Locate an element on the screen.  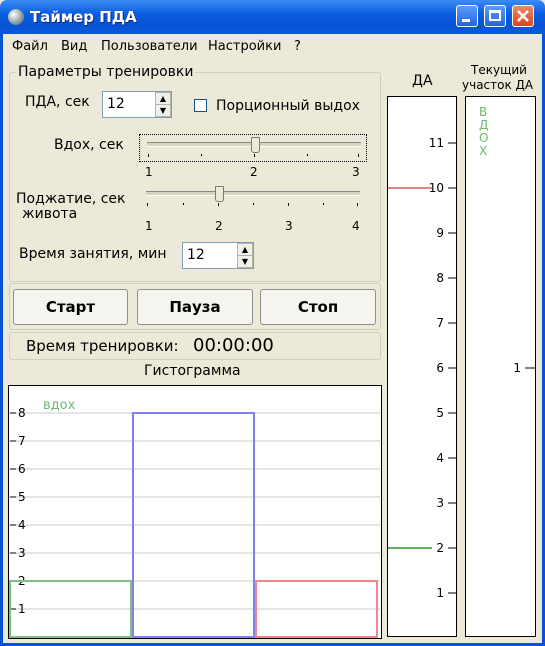
maximize-icon is located at coordinates (495, 15).